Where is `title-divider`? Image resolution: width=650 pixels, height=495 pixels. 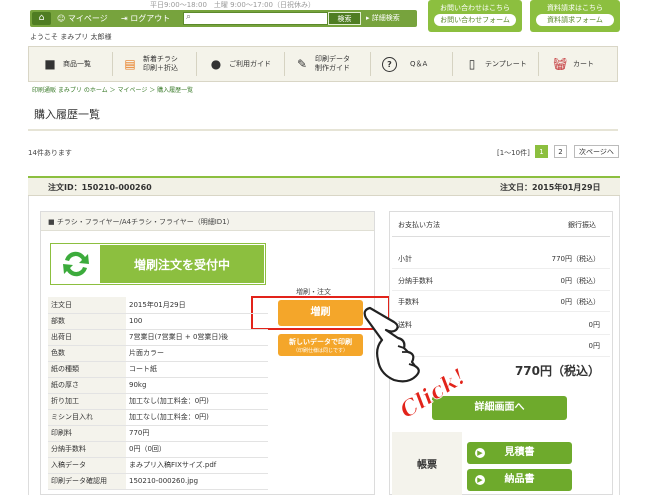 title-divider is located at coordinates (323, 130).